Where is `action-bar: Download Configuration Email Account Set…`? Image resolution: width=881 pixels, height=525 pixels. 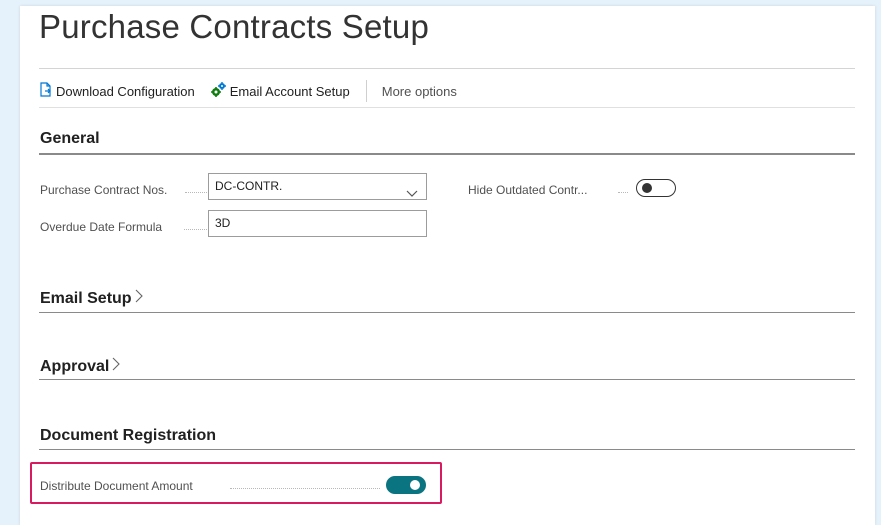 action-bar: Download Configuration Email Account Set… is located at coordinates (248, 91).